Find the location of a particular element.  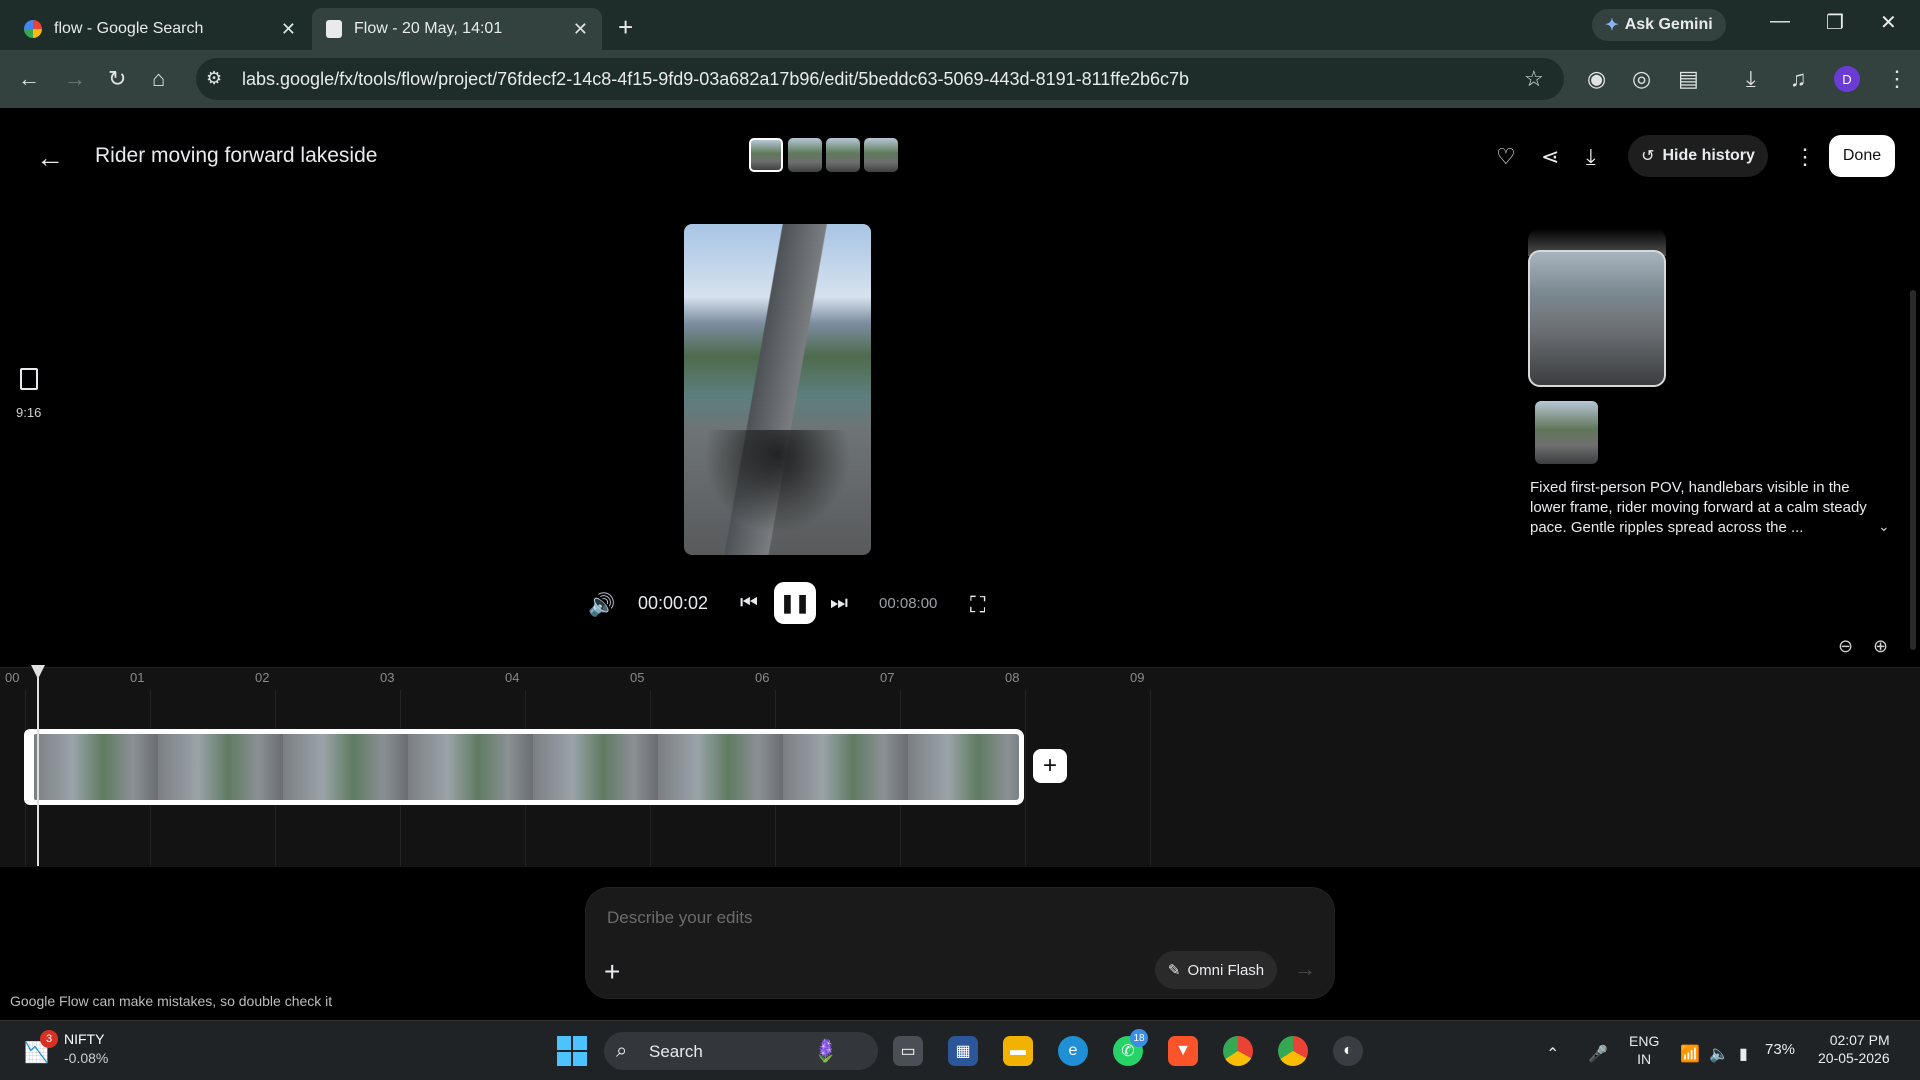

clock: 02:07 PM 20-05-2026 is located at coordinates (1854, 1049).